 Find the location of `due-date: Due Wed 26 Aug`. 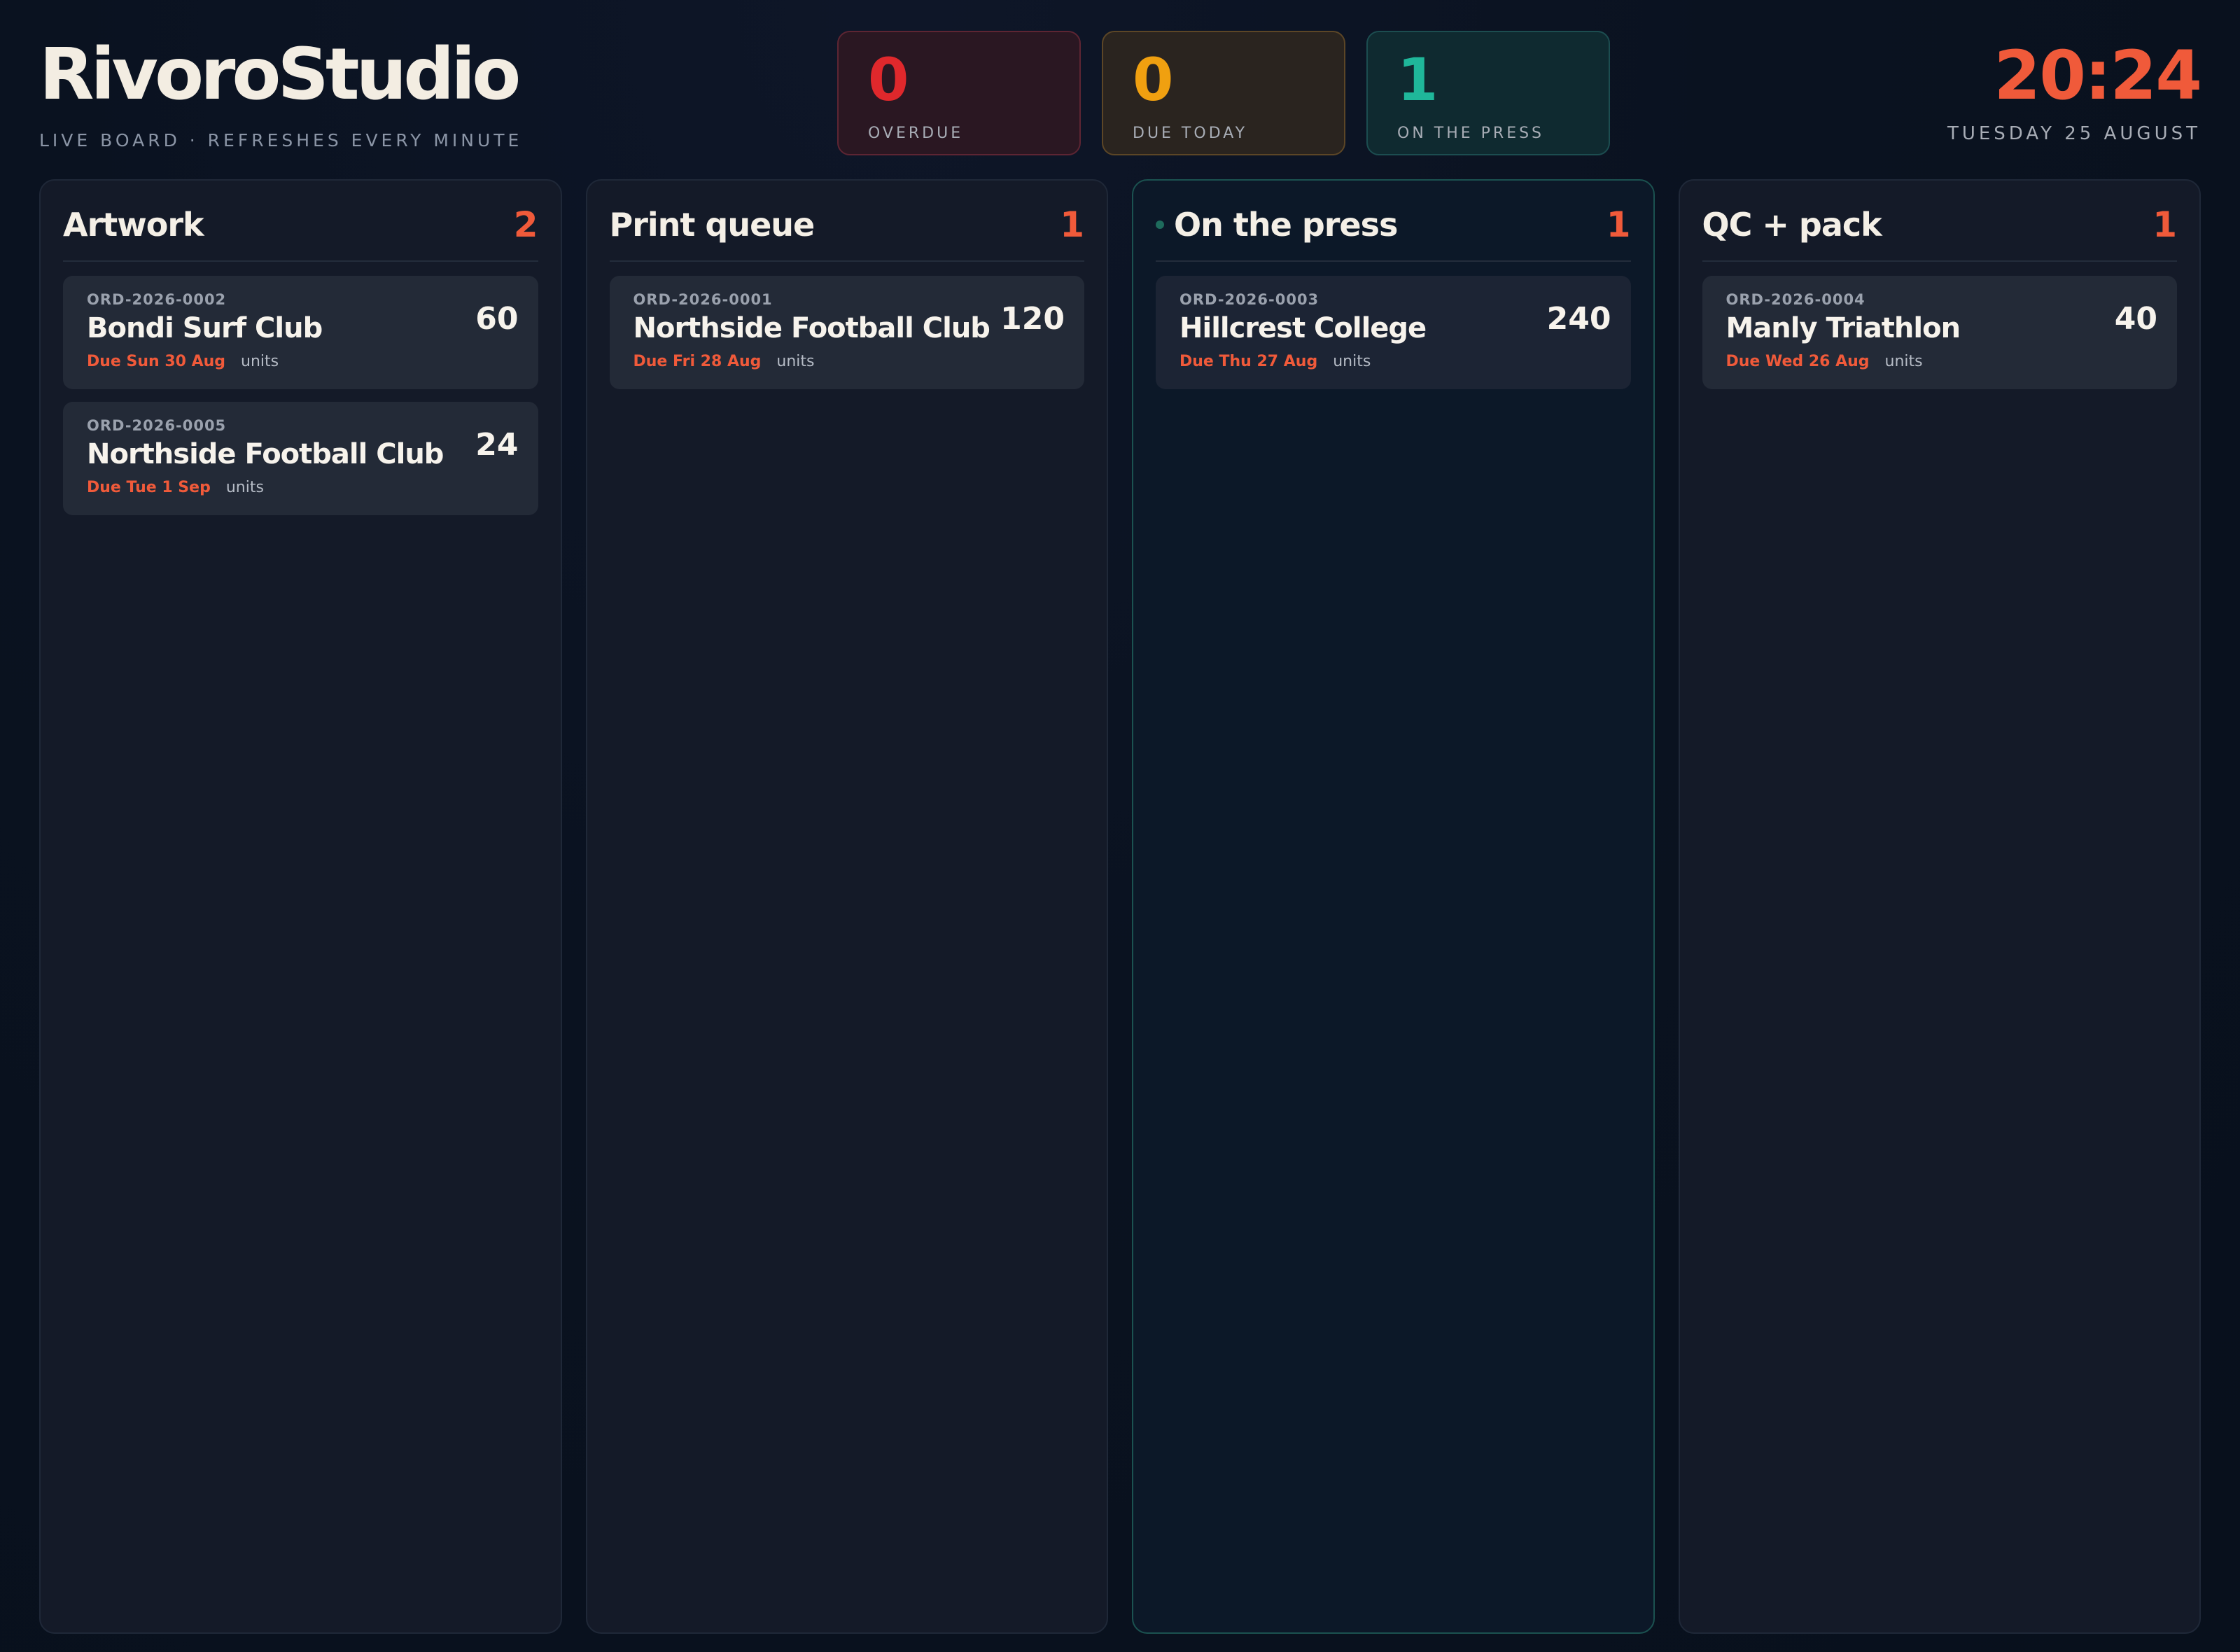

due-date: Due Wed 26 Aug is located at coordinates (1798, 361).